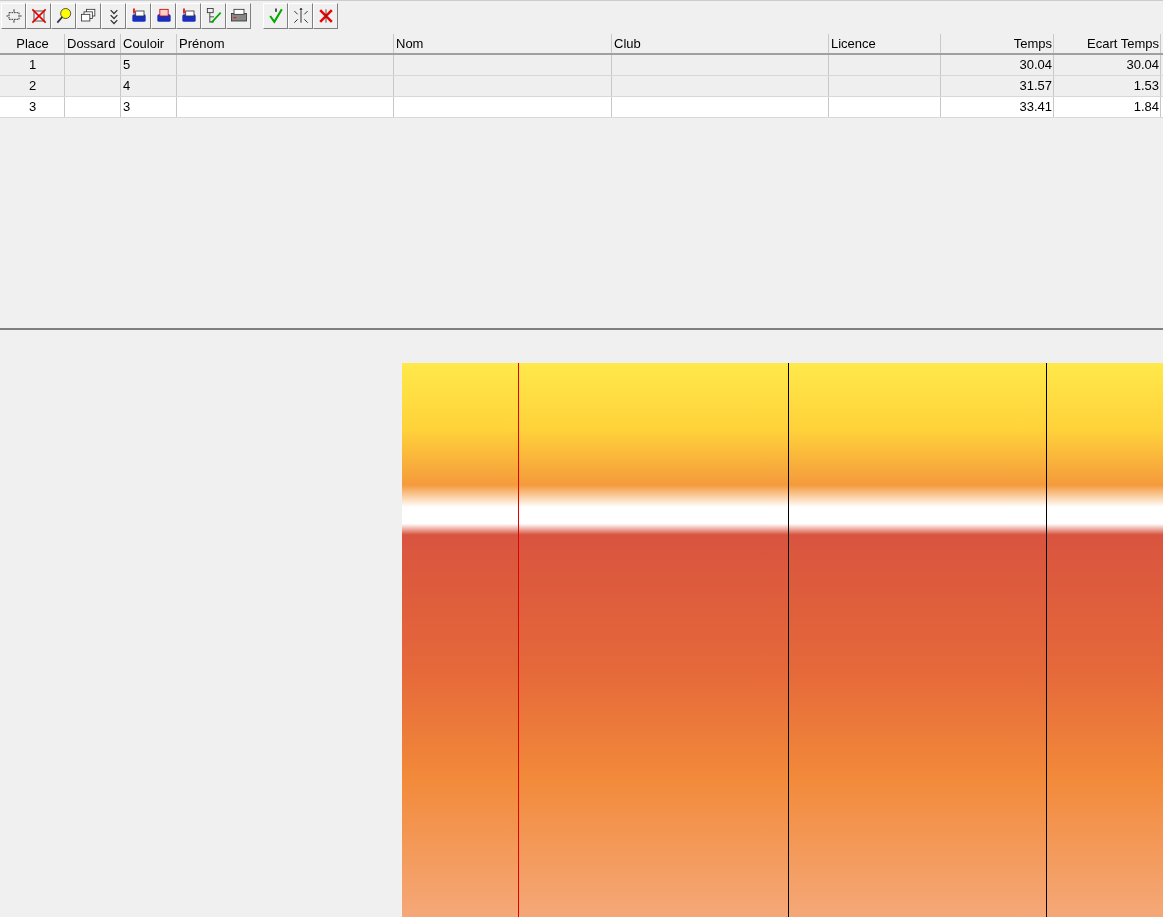  What do you see at coordinates (1035, 85) in the screenshot?
I see `table-cell: 31.57` at bounding box center [1035, 85].